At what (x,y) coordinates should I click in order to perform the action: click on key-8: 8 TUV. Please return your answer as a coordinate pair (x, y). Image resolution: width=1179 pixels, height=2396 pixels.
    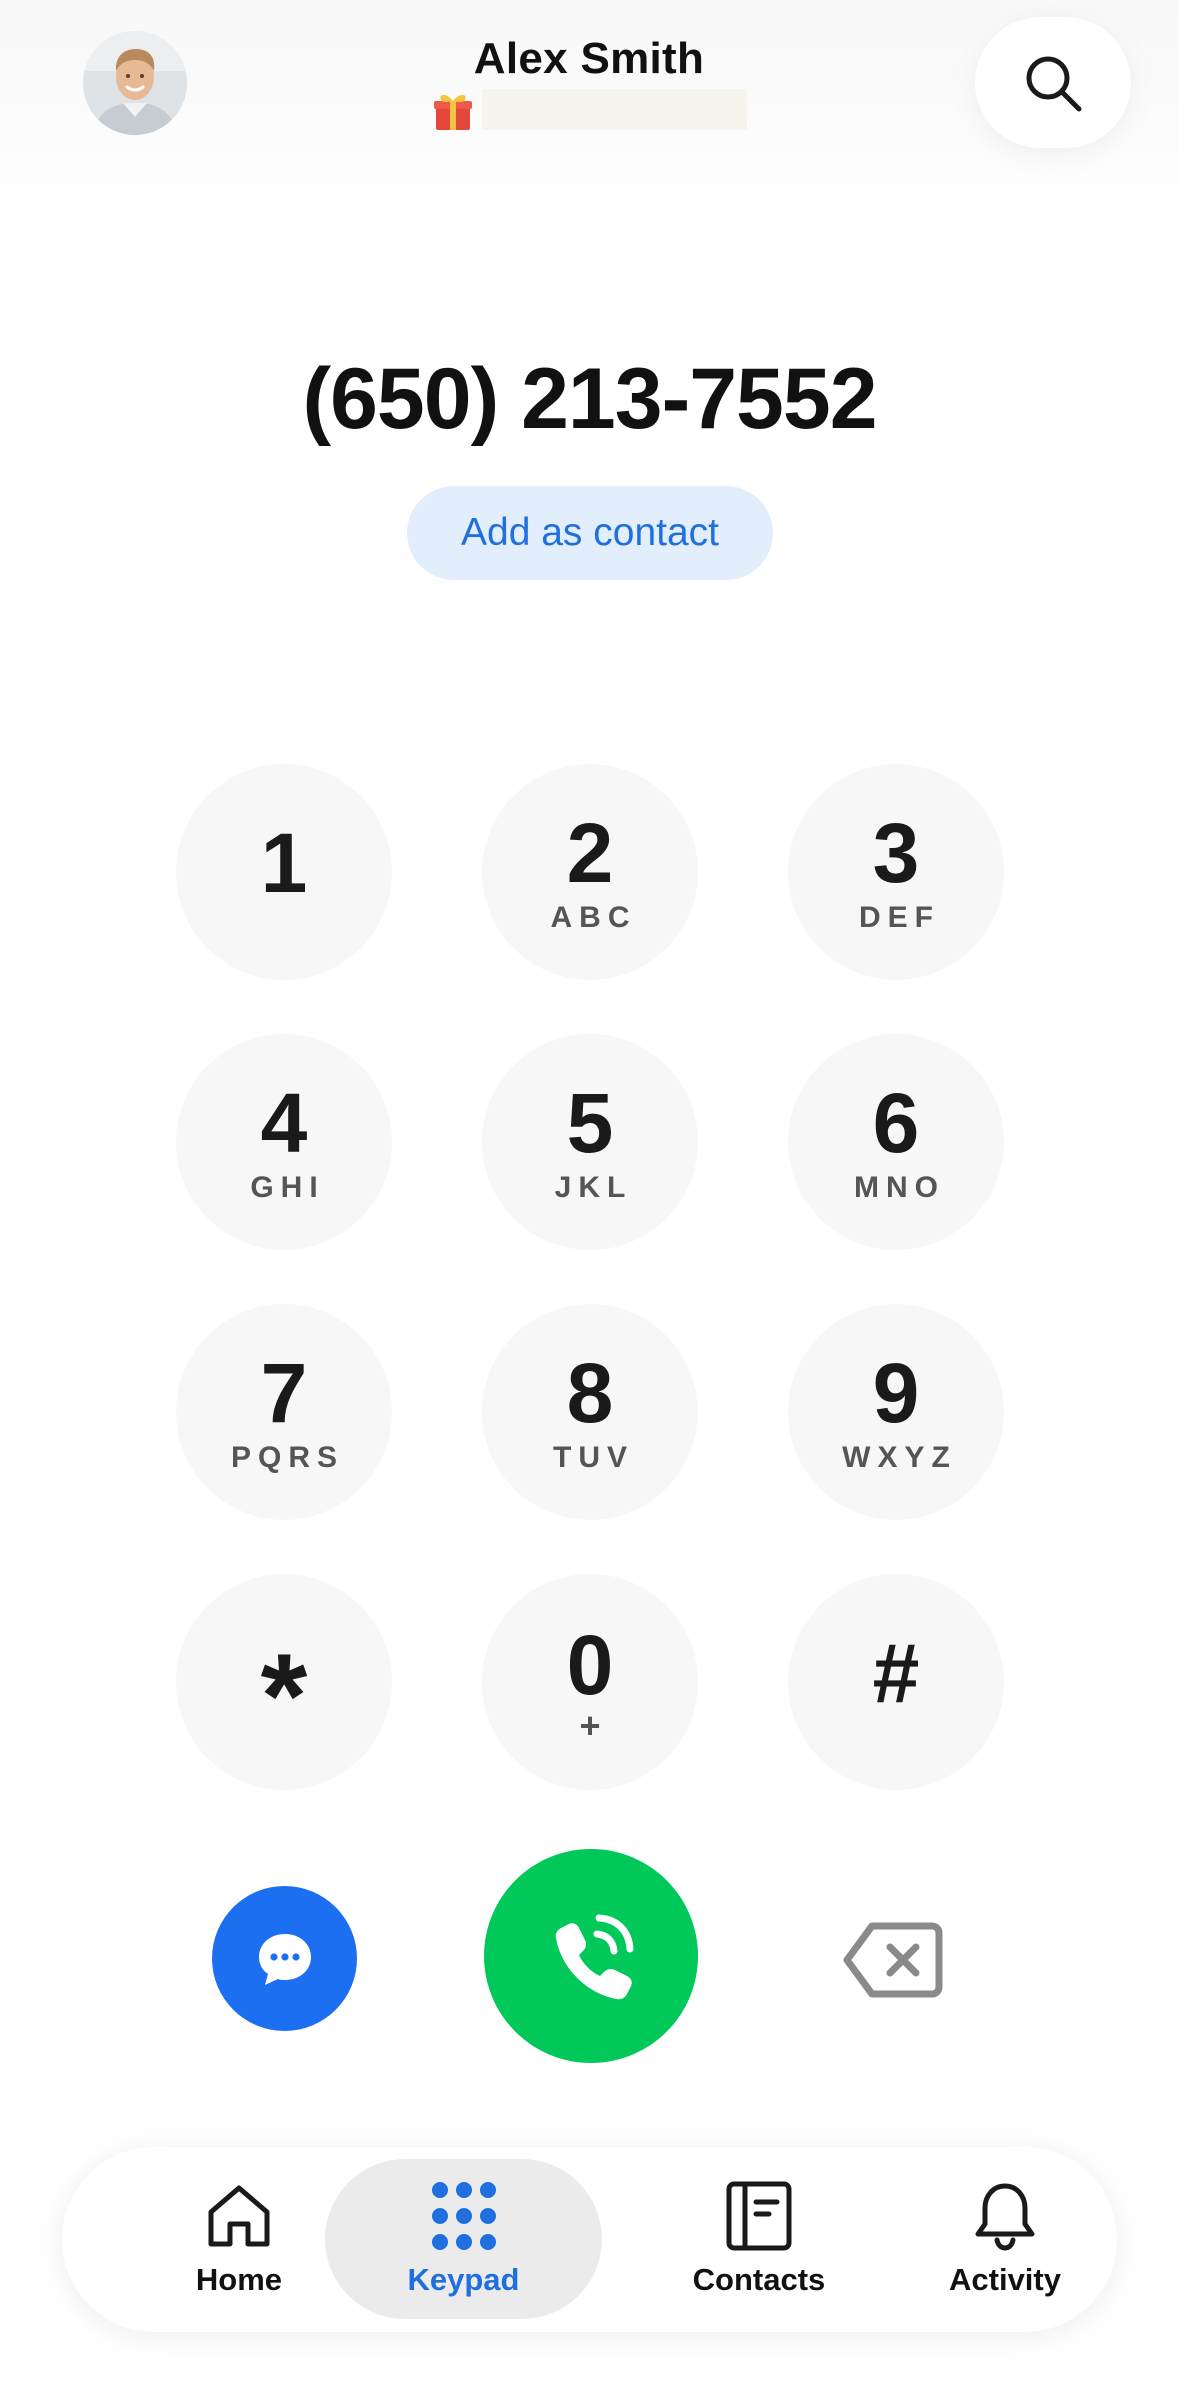
    Looking at the image, I should click on (590, 1412).